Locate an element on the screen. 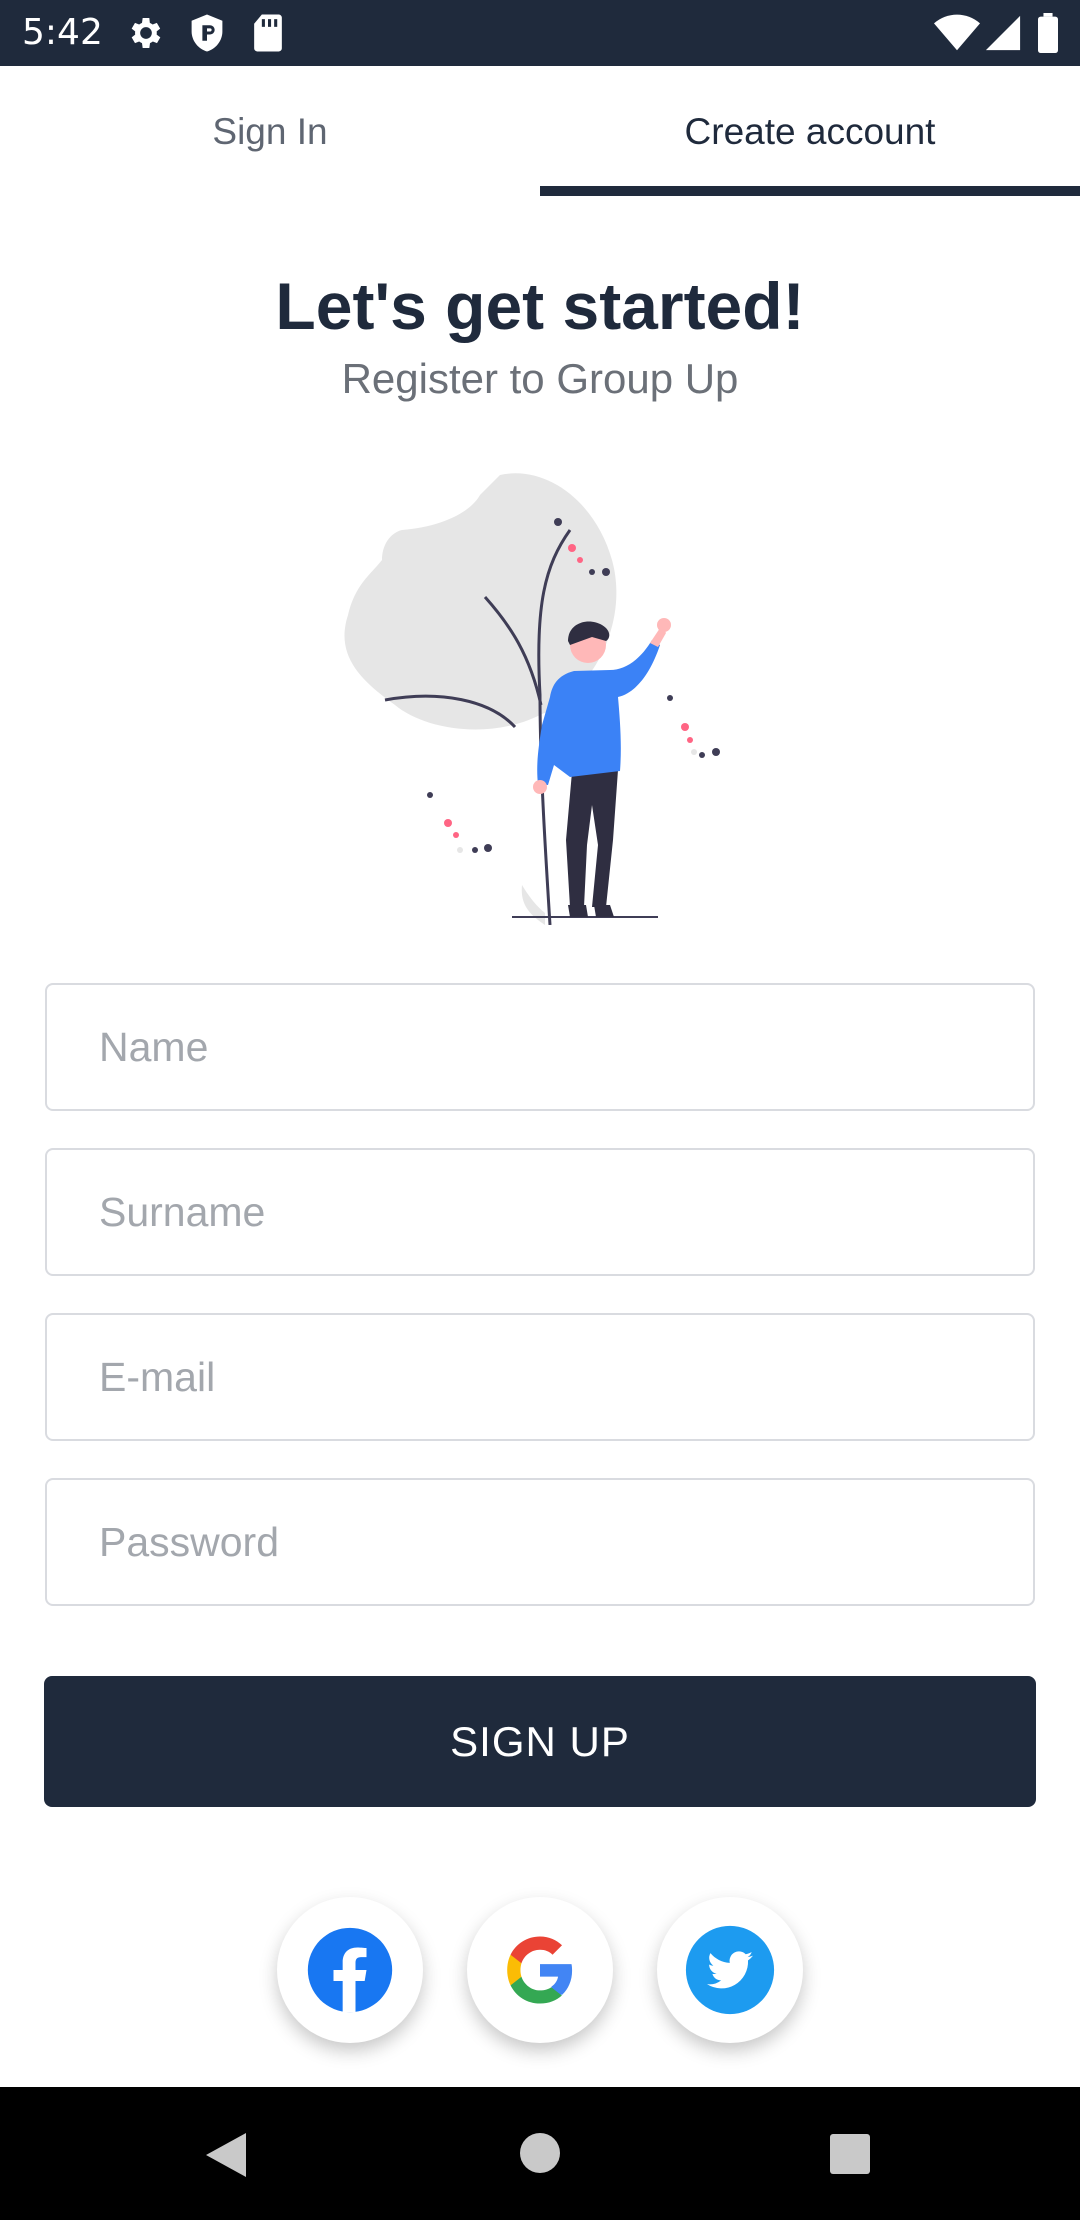  gear-icon is located at coordinates (146, 33).